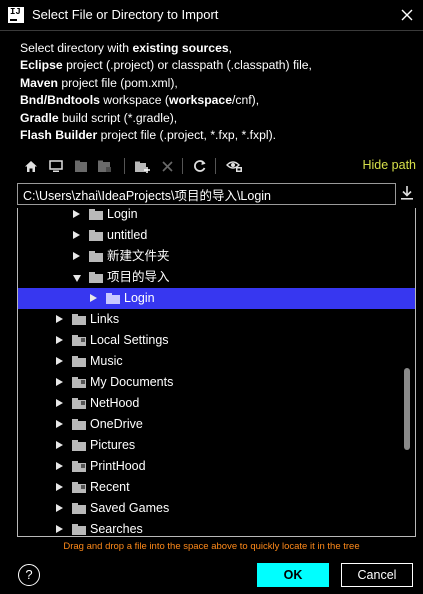 This screenshot has height=594, width=423. I want to click on description-line: Maven project file (pom.xml),, so click(217, 83).